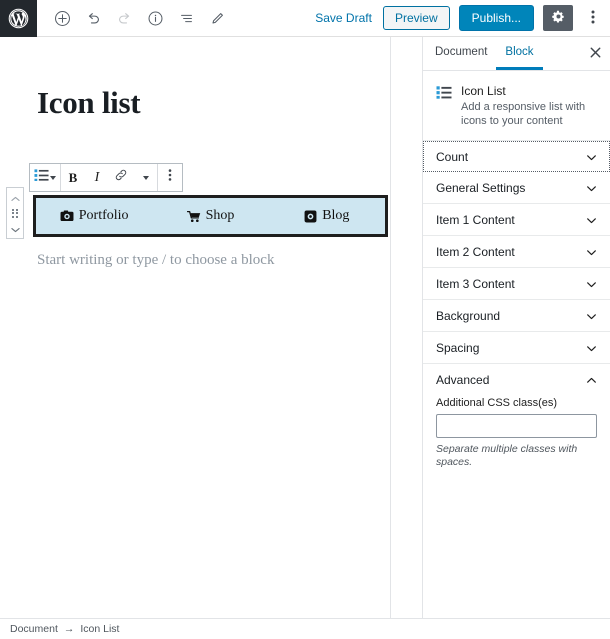 This screenshot has width=610, height=639. What do you see at coordinates (139, 18) in the screenshot?
I see `top-bar-tools` at bounding box center [139, 18].